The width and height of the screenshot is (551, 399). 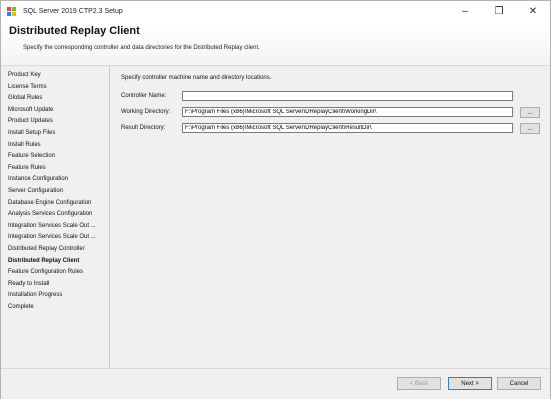 What do you see at coordinates (35, 191) in the screenshot?
I see `sidebar-item-server-configuration: Server Configuration` at bounding box center [35, 191].